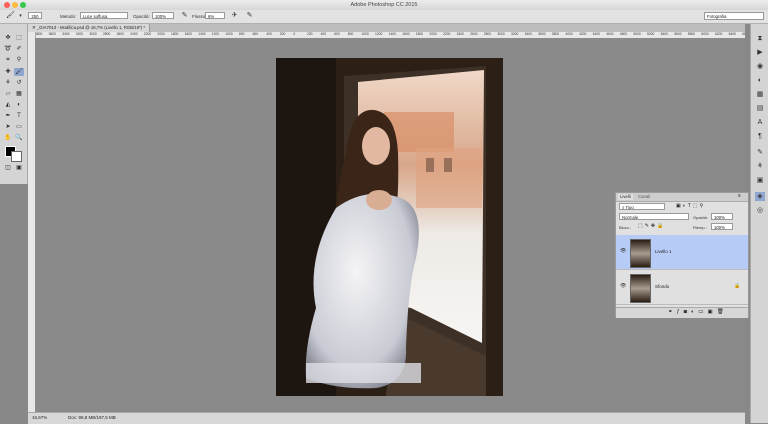  I want to click on clone-stamp-tool-icon: ⚘, so click(8, 83).